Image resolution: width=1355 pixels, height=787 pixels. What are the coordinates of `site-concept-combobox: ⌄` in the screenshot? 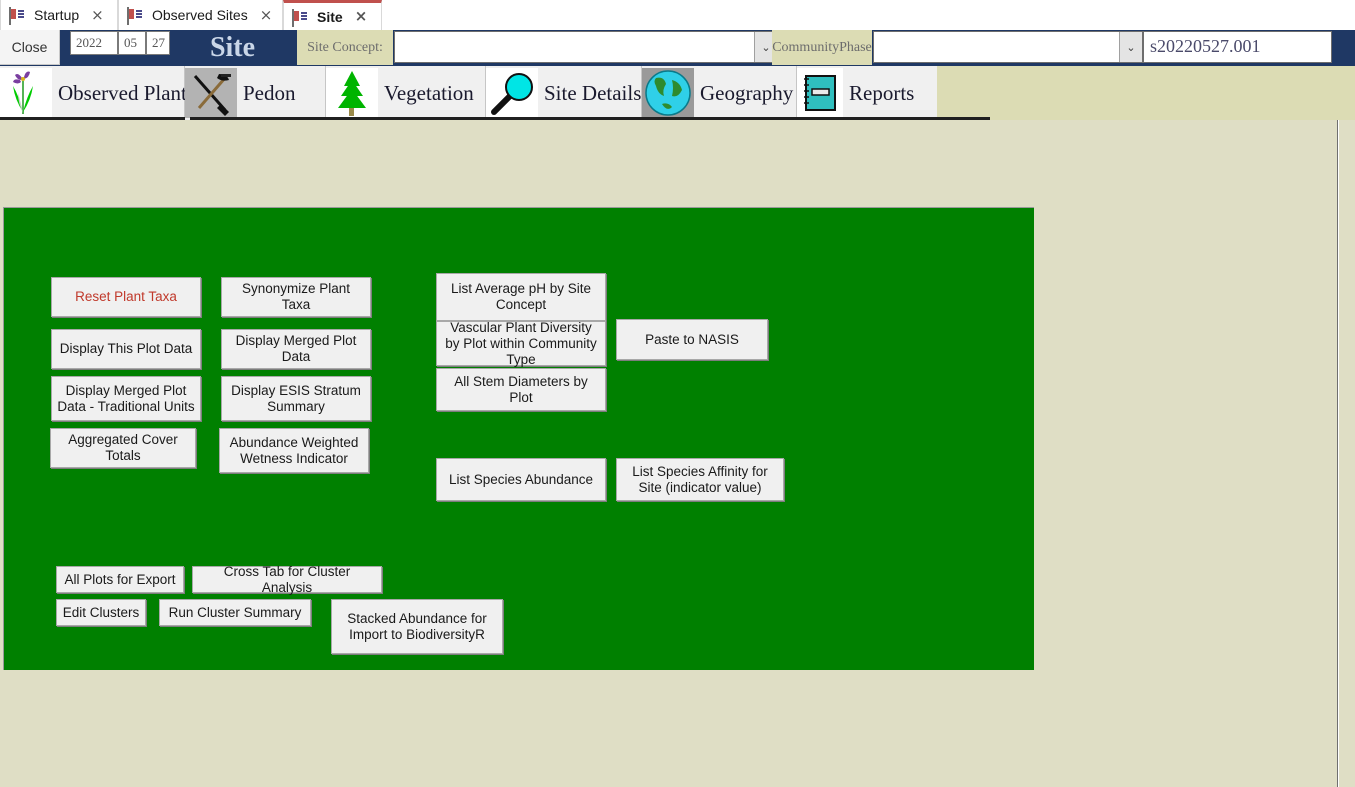 It's located at (586, 47).